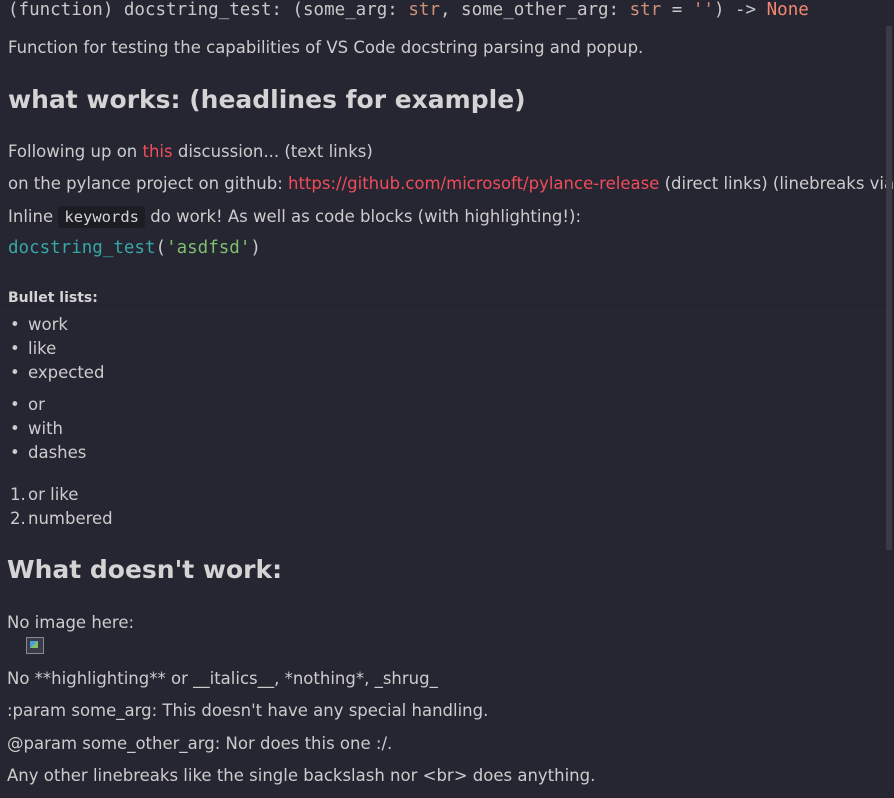 Image resolution: width=894 pixels, height=798 pixels. Describe the element at coordinates (161, 248) in the screenshot. I see `code-open-paren: (` at that location.